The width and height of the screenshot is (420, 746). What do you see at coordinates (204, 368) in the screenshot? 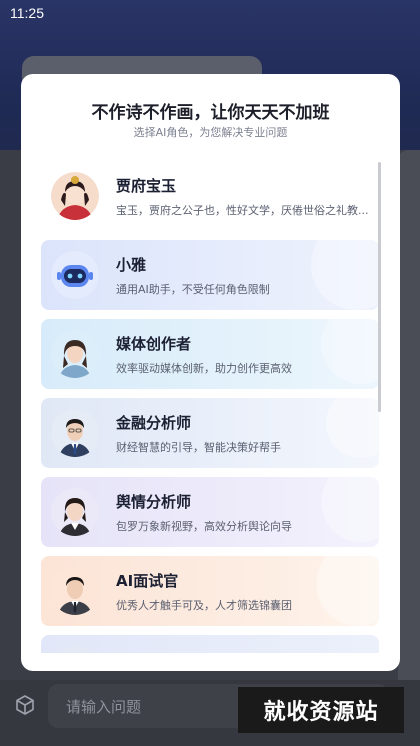
I see `role-description: 效率驱动媒体创新，助力创作更高效` at bounding box center [204, 368].